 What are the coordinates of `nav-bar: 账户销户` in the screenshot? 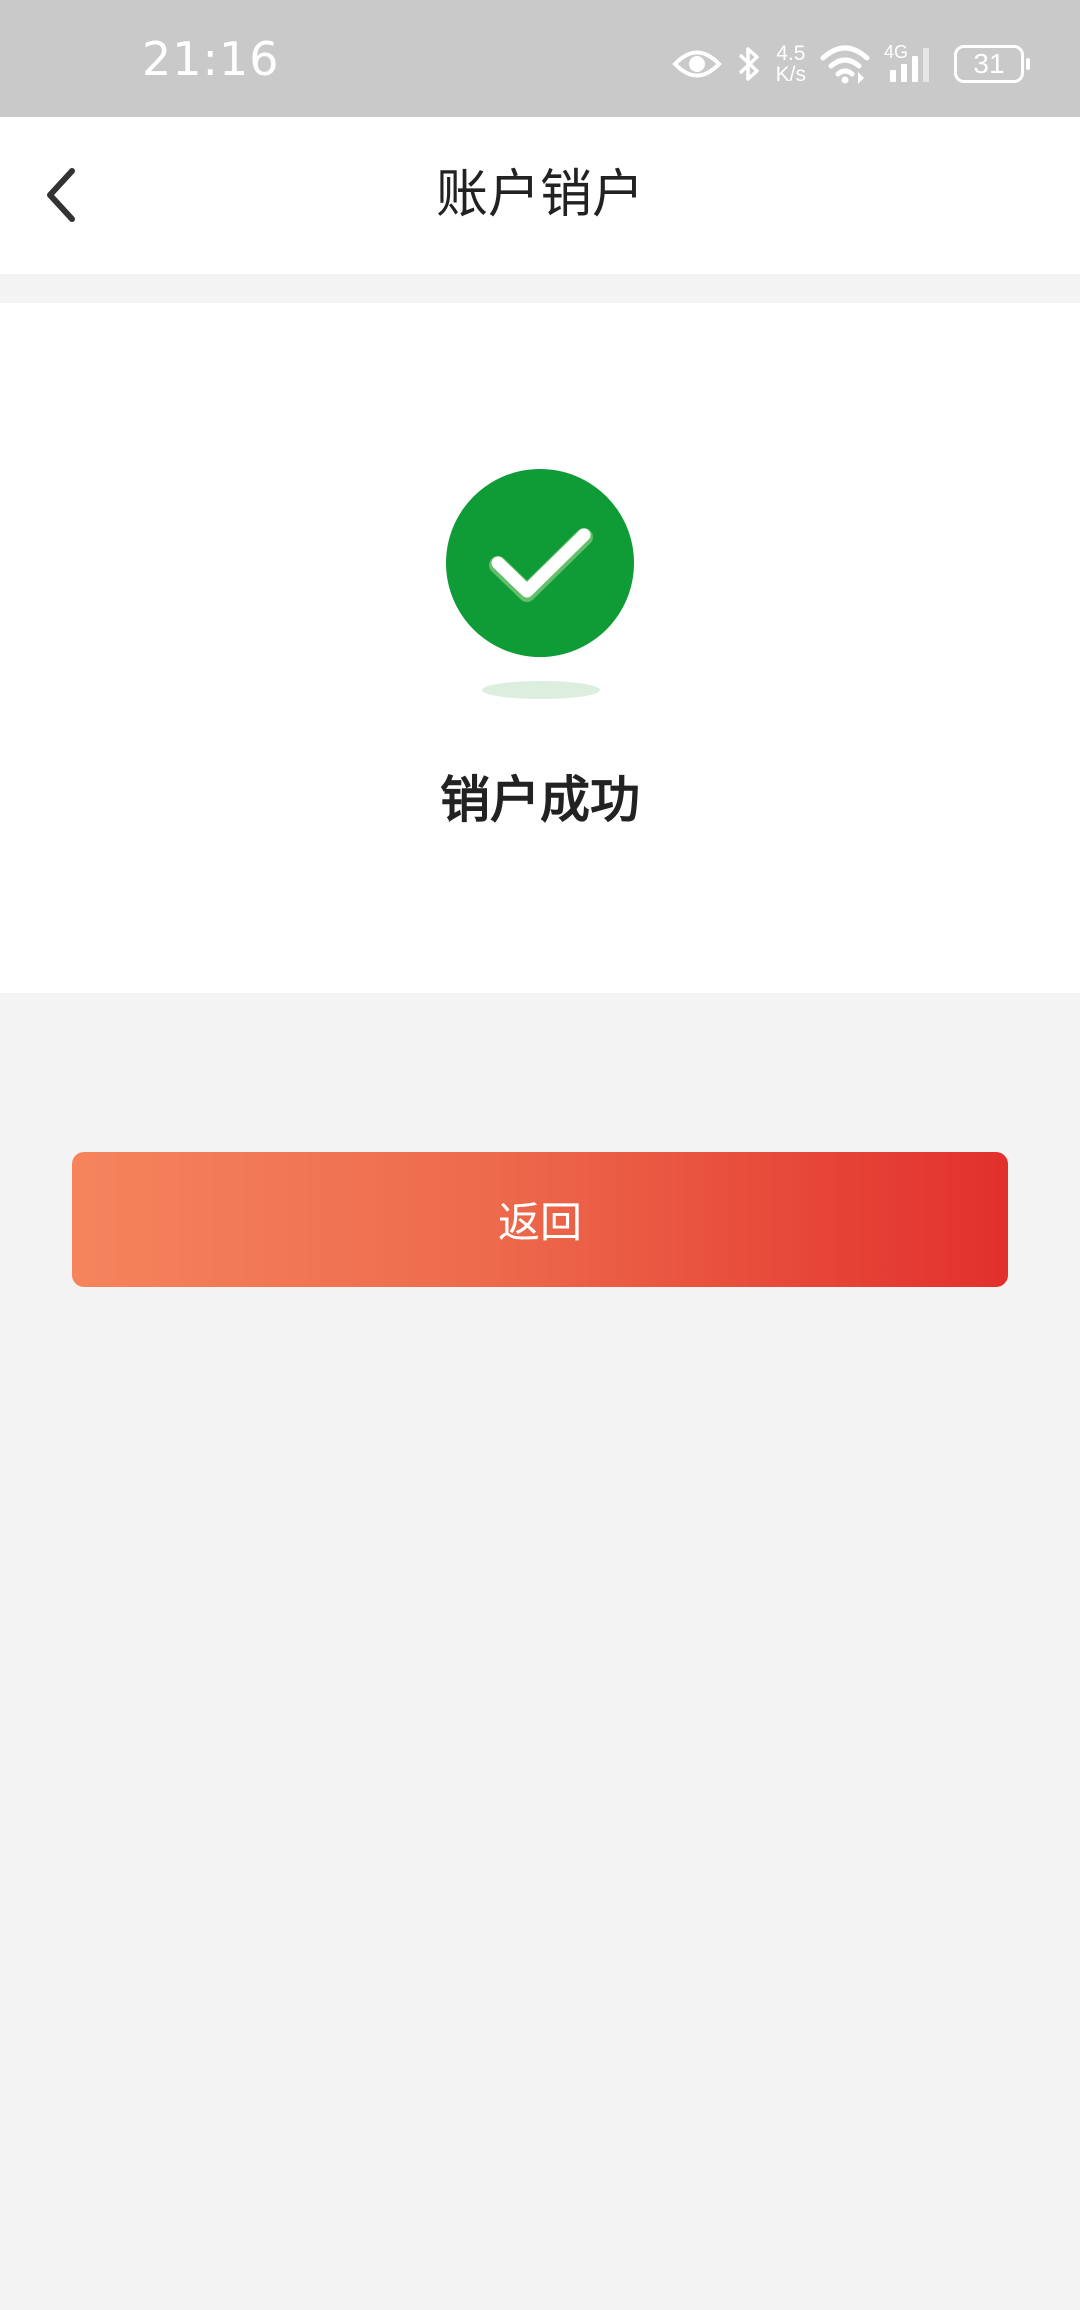 It's located at (540, 195).